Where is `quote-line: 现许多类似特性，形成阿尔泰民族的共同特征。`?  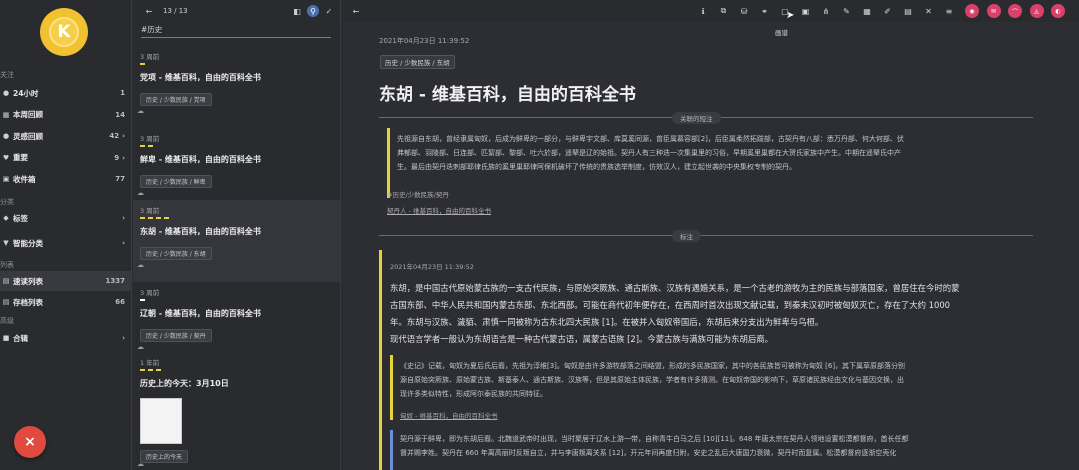
quote-line: 现许多类似特性，形成阿尔泰民族的共同特征。 is located at coordinates (473, 394).